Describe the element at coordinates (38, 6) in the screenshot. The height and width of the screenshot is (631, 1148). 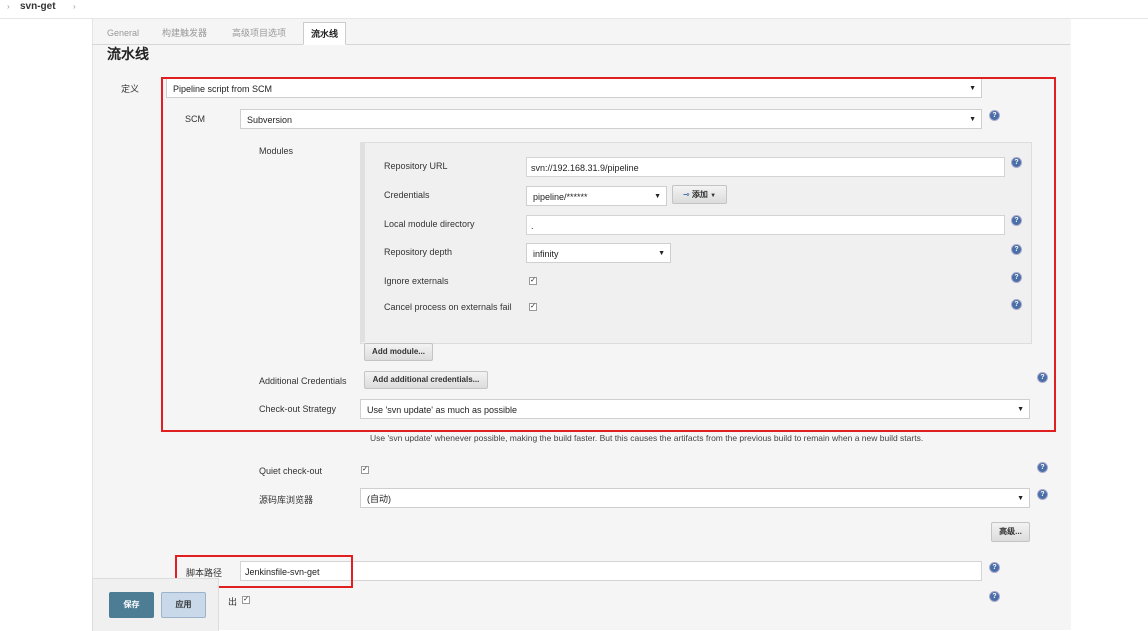
I see `breadcrumb-job-link: svn-get` at that location.